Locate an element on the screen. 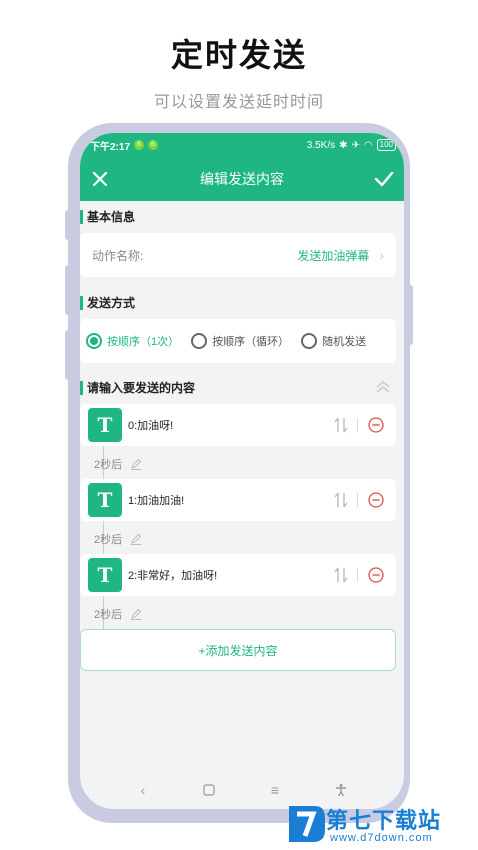  radio-sequential-once: 按顺序（1次） is located at coordinates (132, 341).